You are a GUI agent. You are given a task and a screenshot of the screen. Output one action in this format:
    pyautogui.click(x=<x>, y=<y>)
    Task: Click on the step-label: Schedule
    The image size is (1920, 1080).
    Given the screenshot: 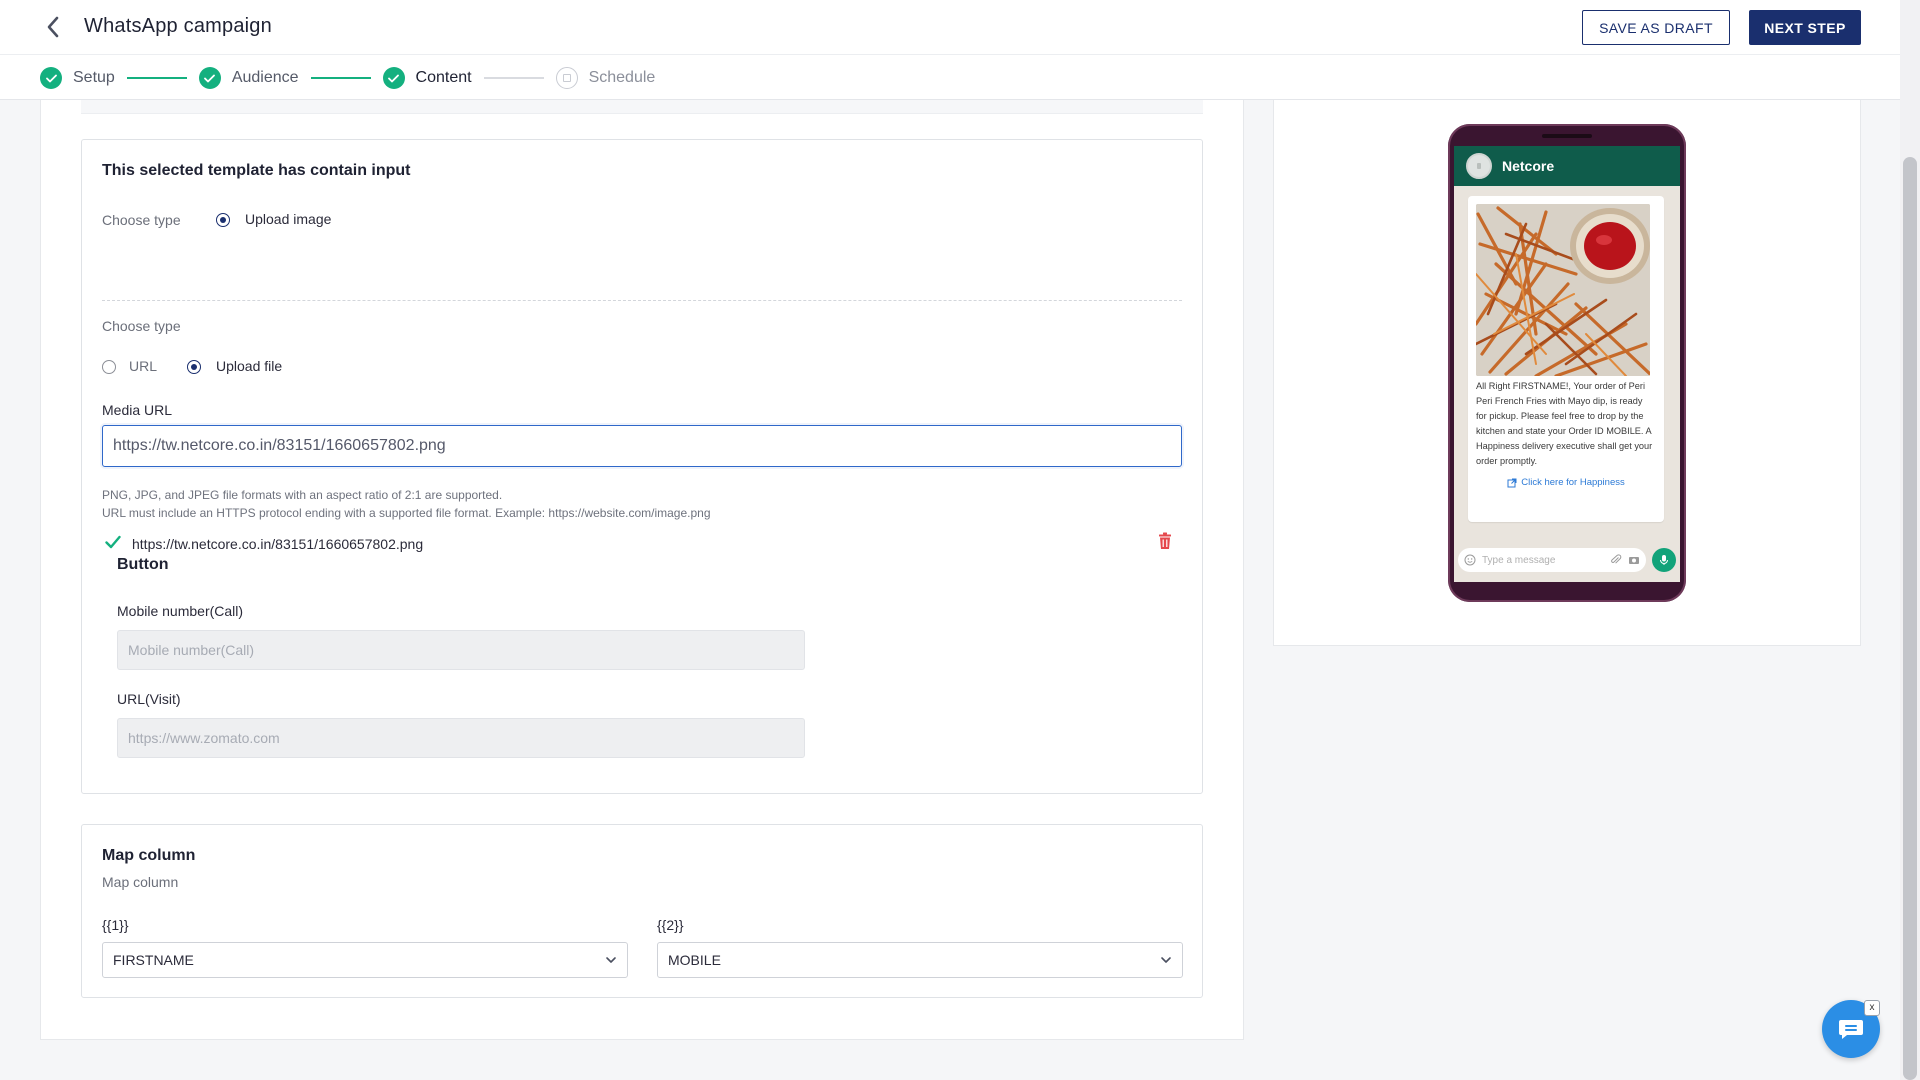 What is the action you would take?
    pyautogui.click(x=622, y=77)
    